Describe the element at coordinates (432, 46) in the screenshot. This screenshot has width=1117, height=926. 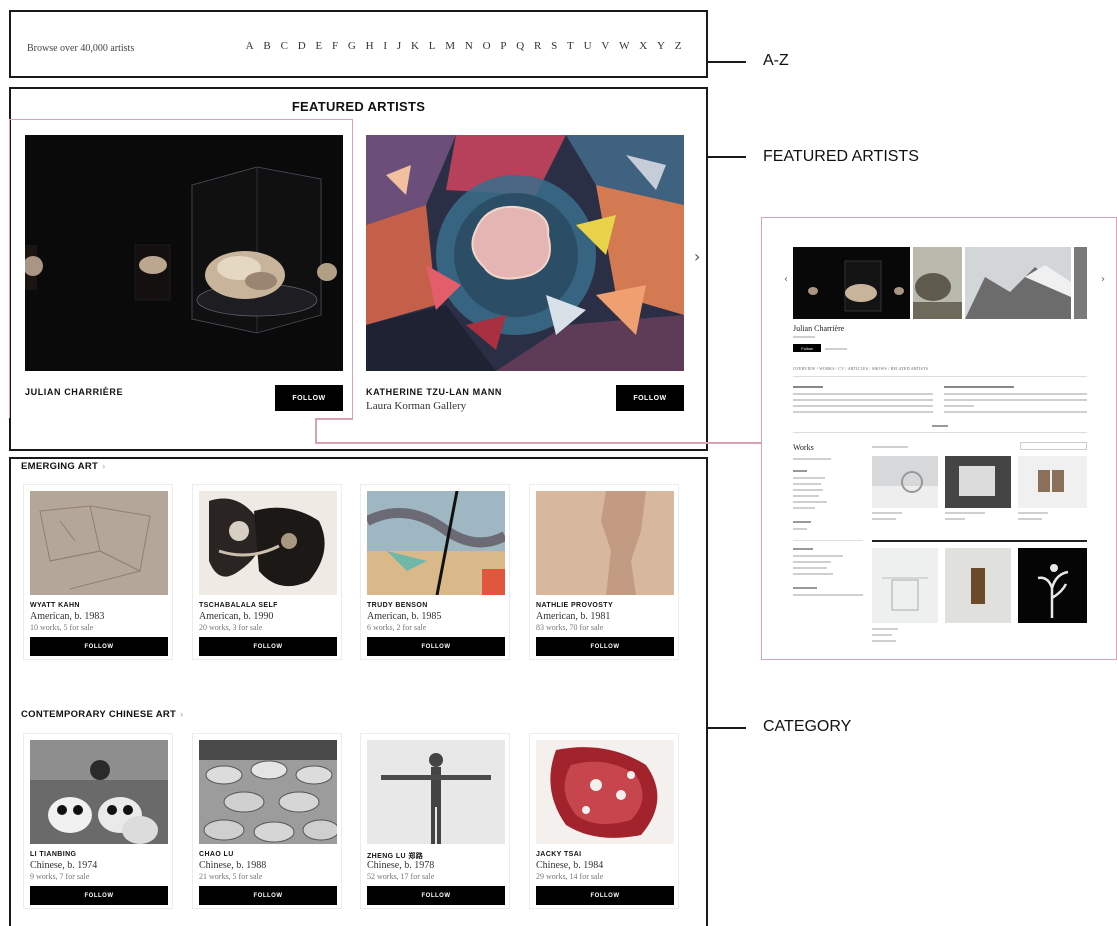
I see `letter-l: L` at that location.